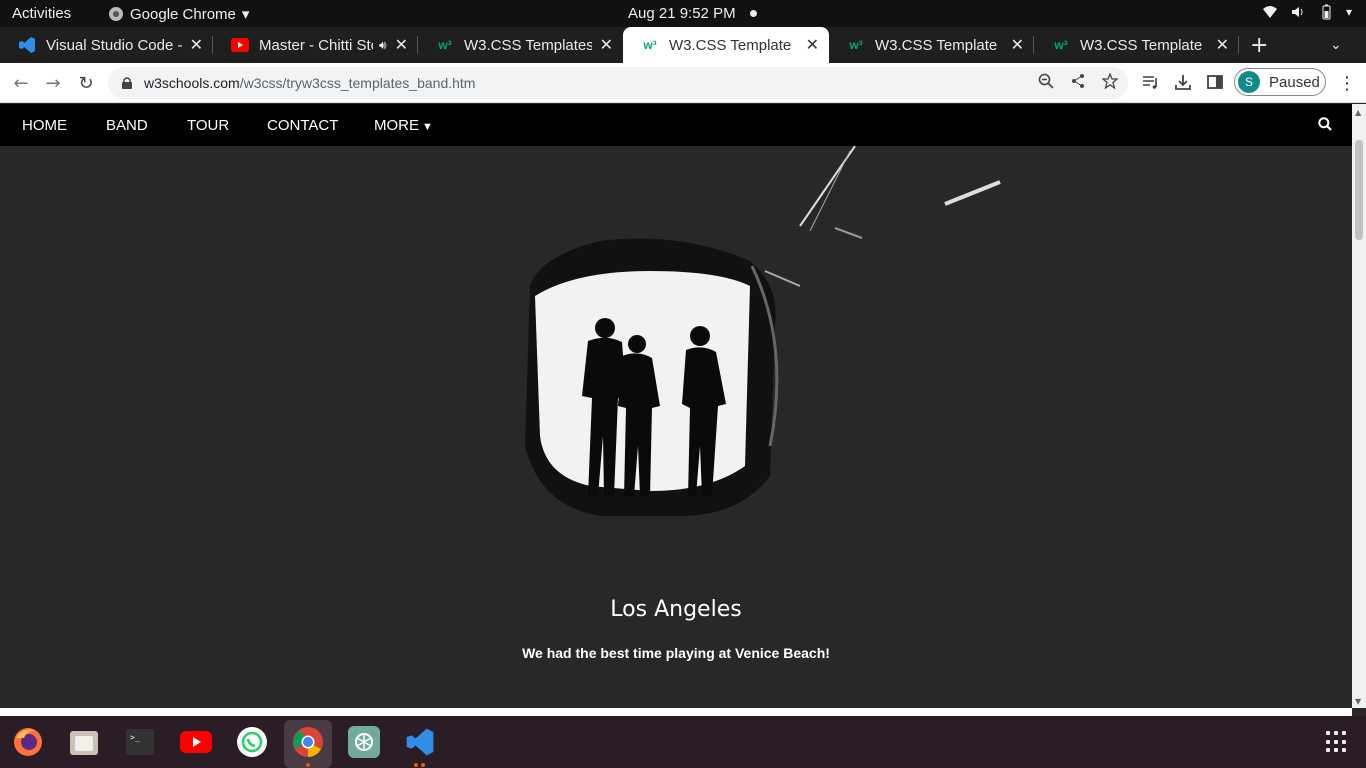  Describe the element at coordinates (208, 125) in the screenshot. I see `nav-tour: TOUR` at that location.